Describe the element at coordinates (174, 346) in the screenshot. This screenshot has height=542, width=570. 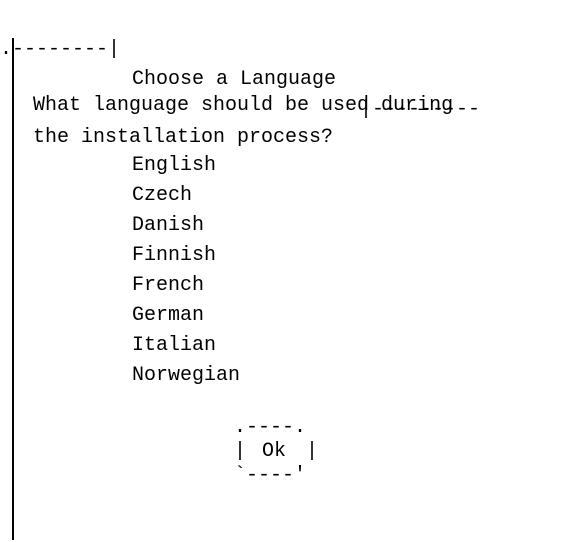
I see `language-item-italian: Italian` at that location.